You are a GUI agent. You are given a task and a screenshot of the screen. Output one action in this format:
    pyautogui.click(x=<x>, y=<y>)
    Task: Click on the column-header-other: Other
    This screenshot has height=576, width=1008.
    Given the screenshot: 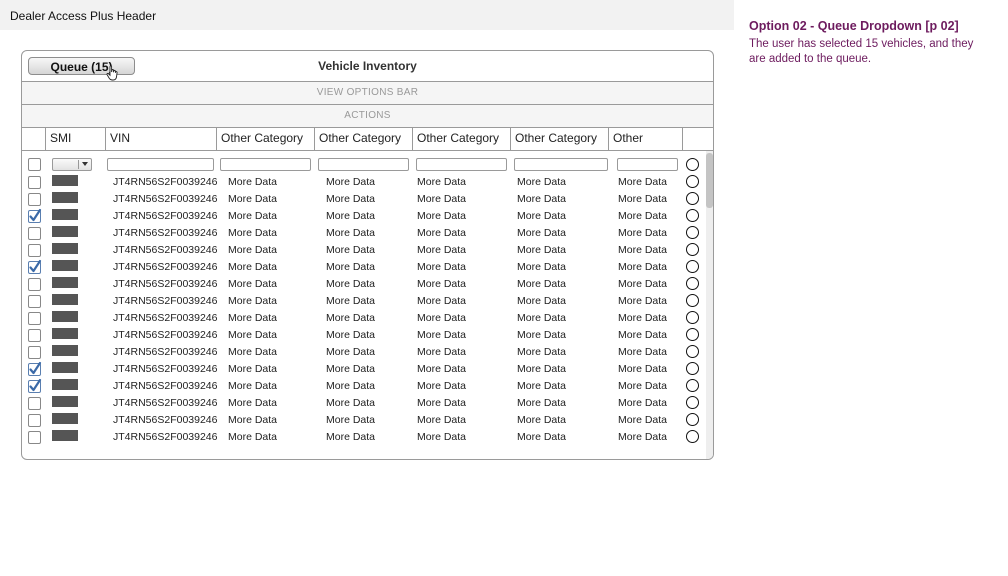 What is the action you would take?
    pyautogui.click(x=646, y=139)
    